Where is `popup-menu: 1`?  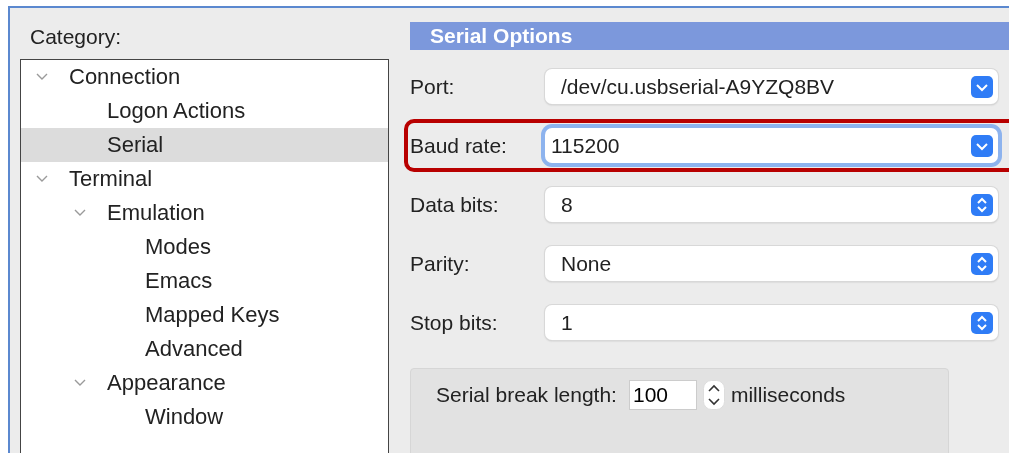
popup-menu: 1 is located at coordinates (771, 322).